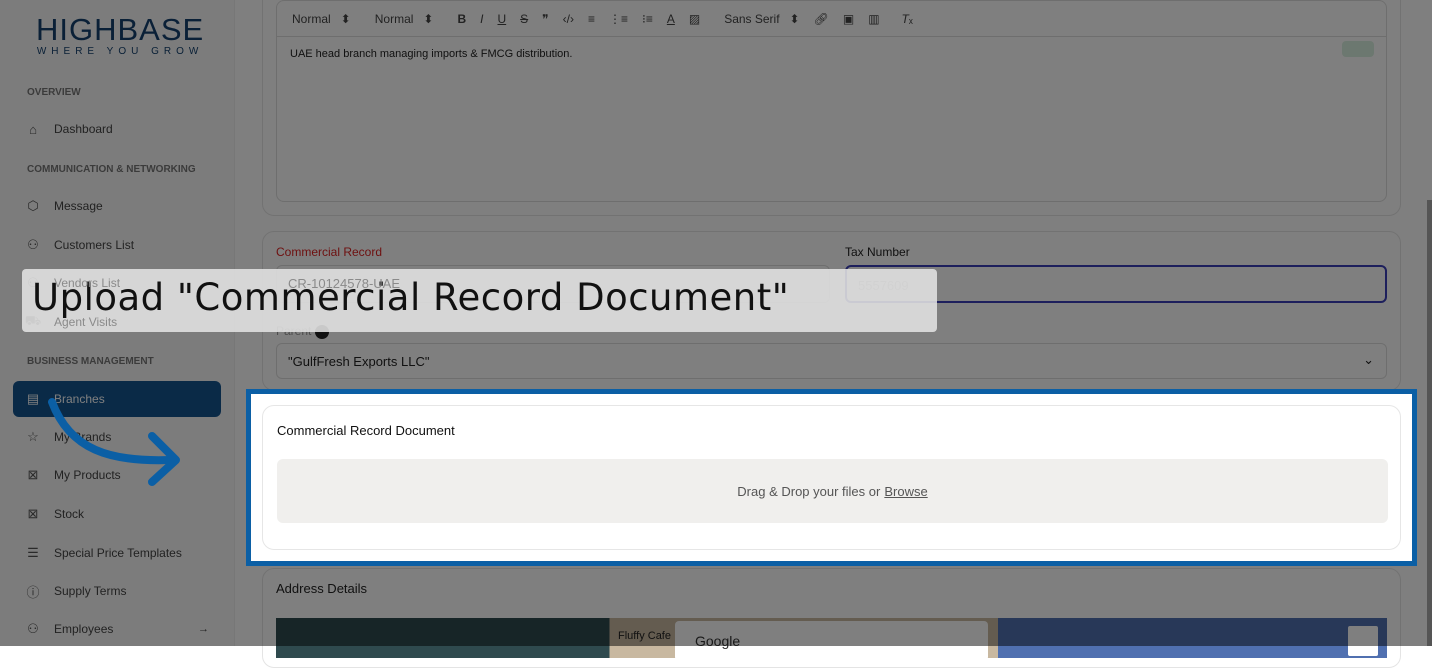 The width and height of the screenshot is (1432, 668). I want to click on label: Vendors List, so click(87, 283).